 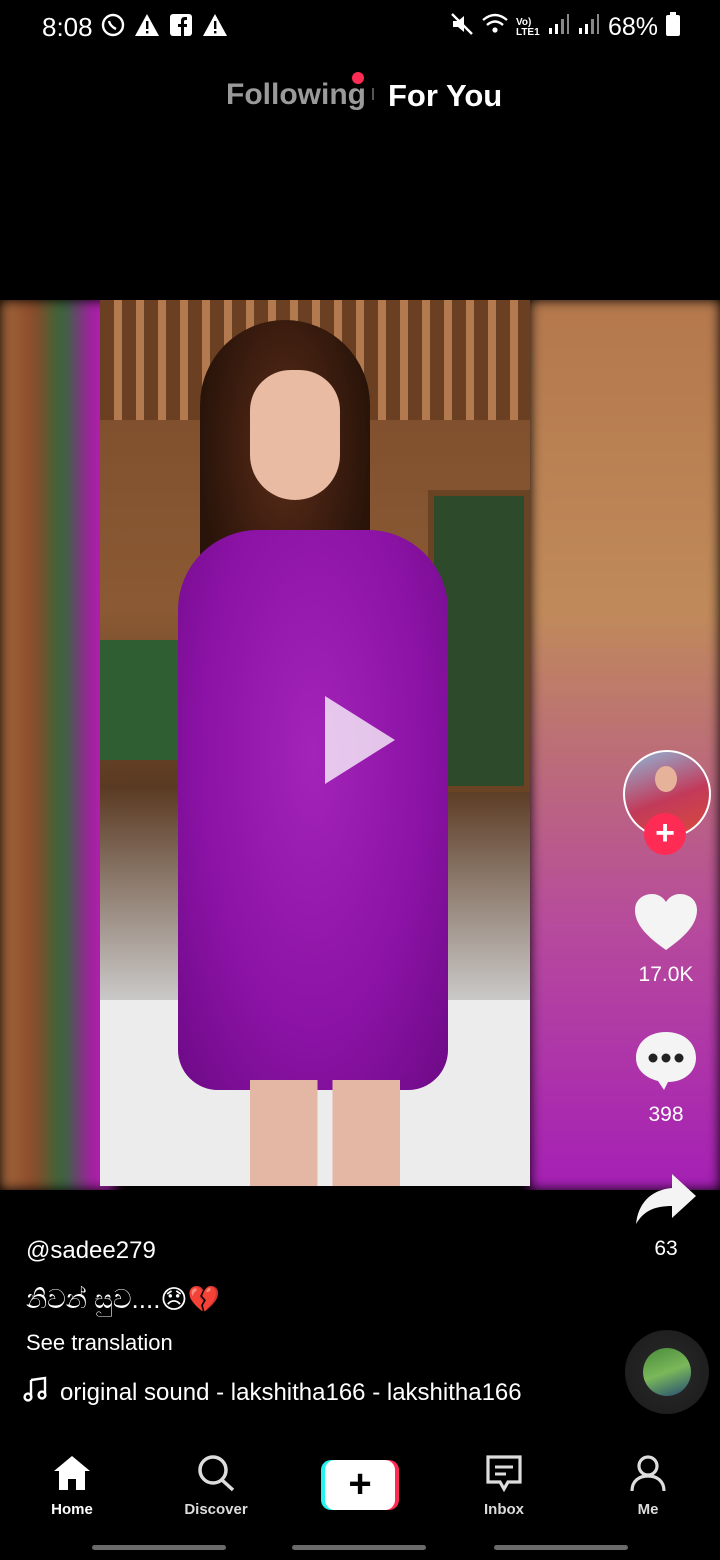 What do you see at coordinates (648, 1509) in the screenshot?
I see `nav-me-label: Me` at bounding box center [648, 1509].